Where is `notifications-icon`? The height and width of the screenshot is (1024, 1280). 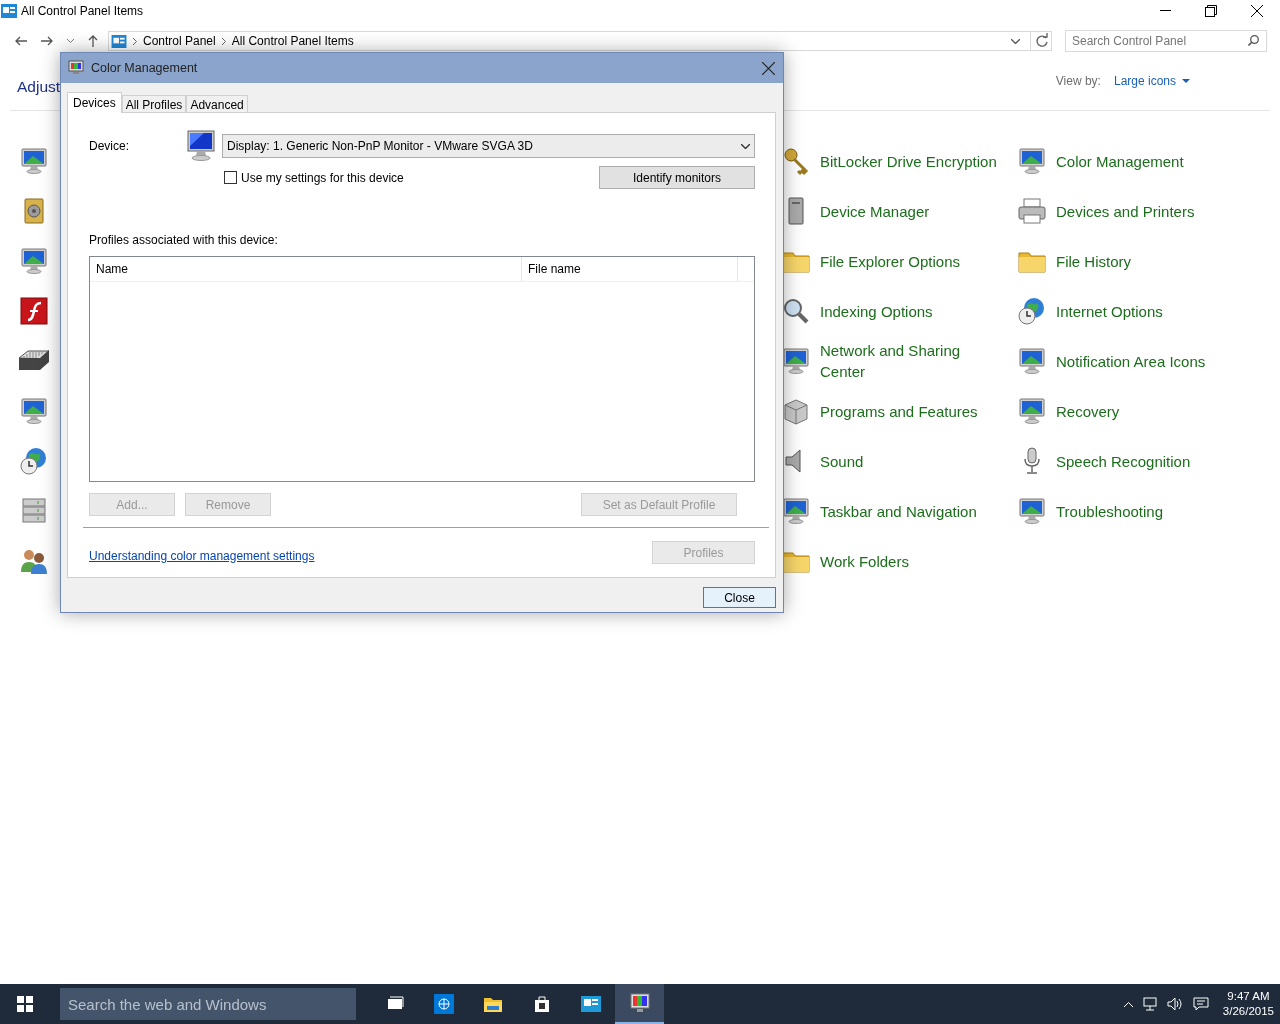
notifications-icon is located at coordinates (1200, 1004).